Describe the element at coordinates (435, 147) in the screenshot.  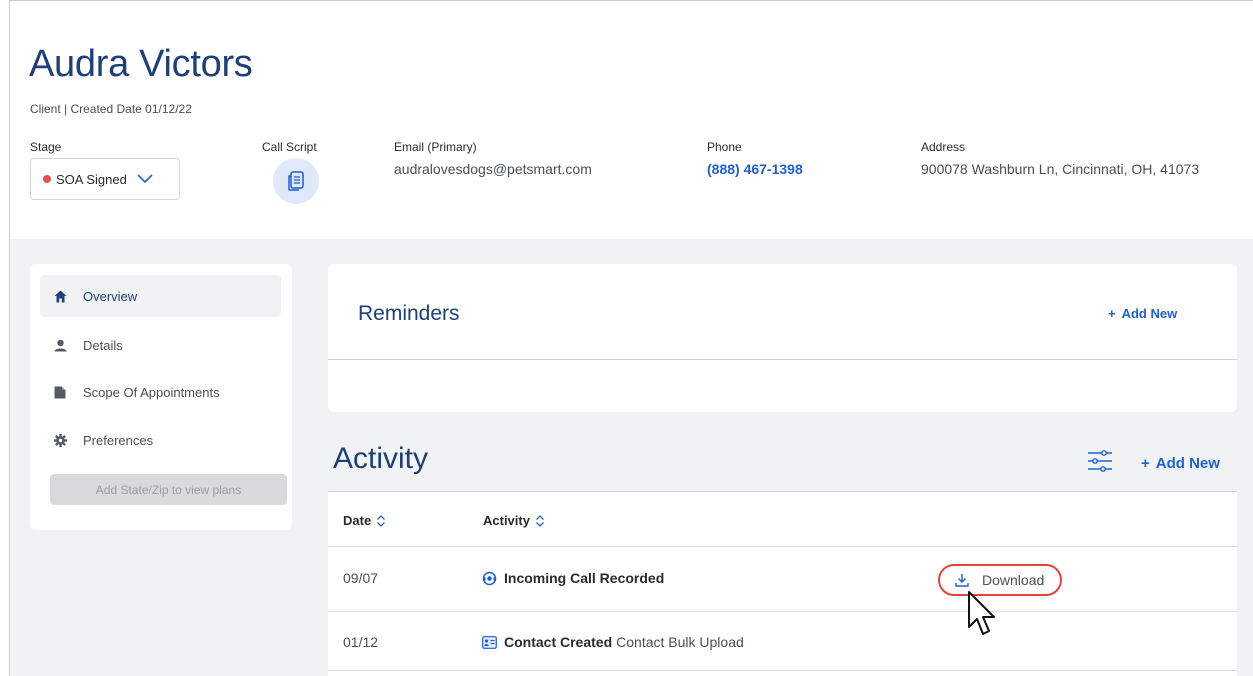
I see `email-label: Email (Primary)` at that location.